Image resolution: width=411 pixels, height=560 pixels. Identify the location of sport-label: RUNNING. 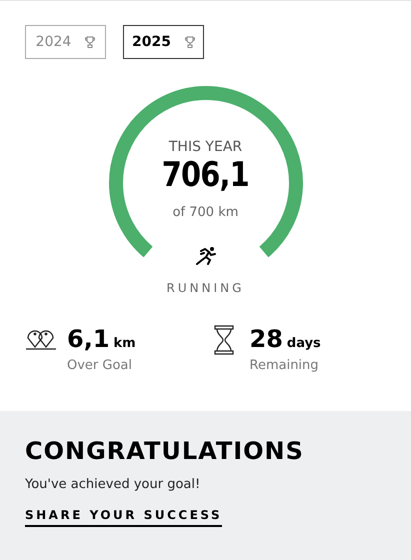
(205, 288).